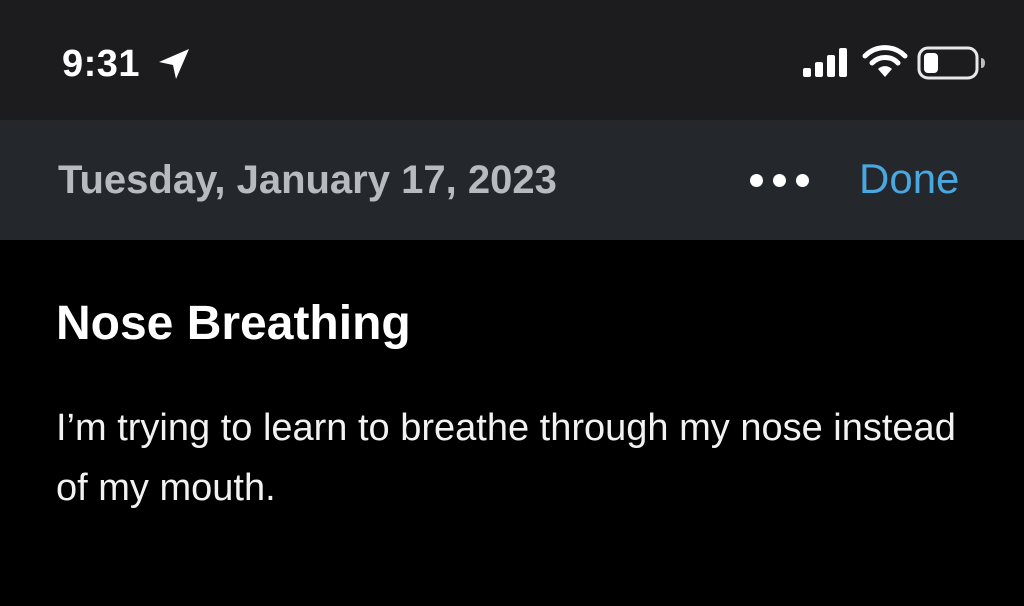 This screenshot has width=1024, height=606. I want to click on battery-icon, so click(951, 63).